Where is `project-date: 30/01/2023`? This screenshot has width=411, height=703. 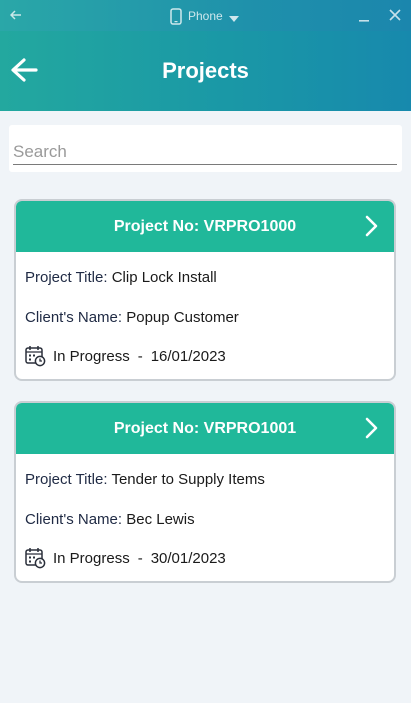
project-date: 30/01/2023 is located at coordinates (188, 558).